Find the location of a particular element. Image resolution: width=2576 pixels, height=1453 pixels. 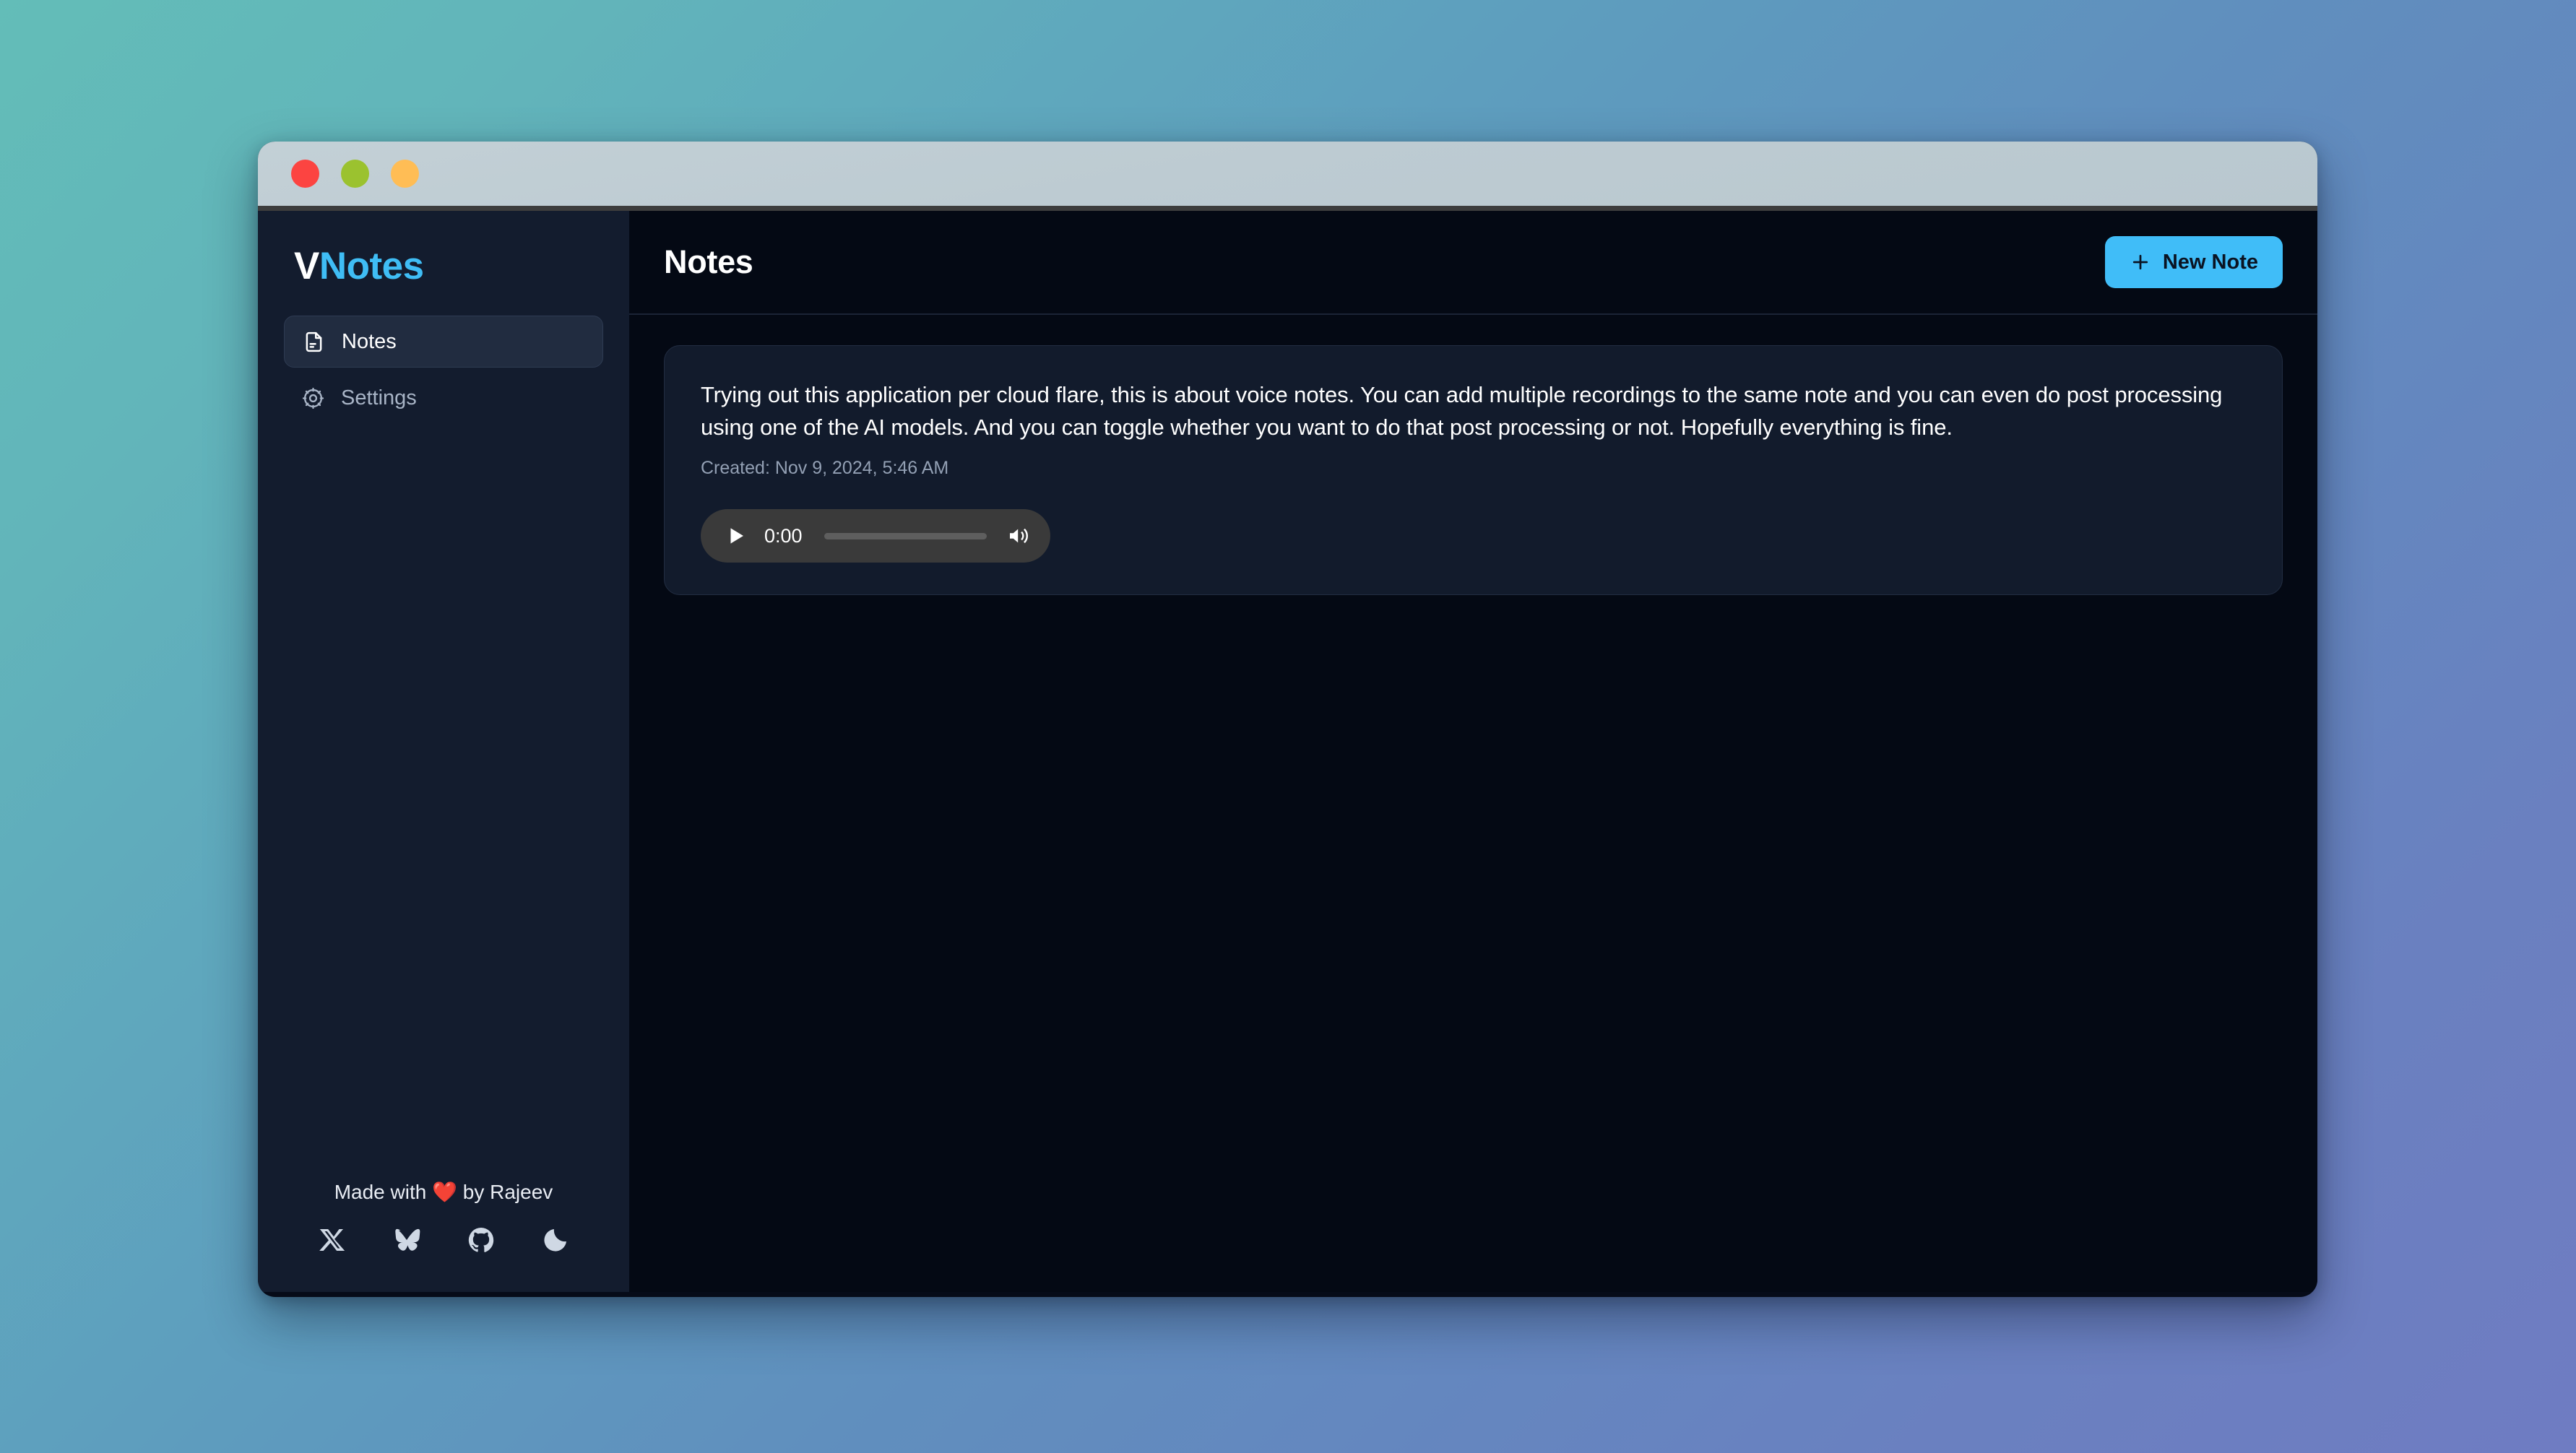

play-icon is located at coordinates (736, 535).